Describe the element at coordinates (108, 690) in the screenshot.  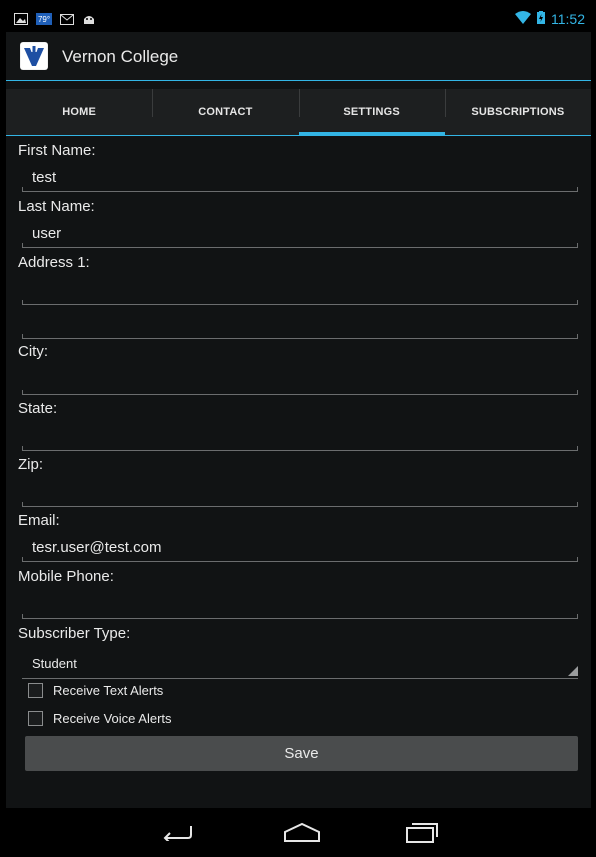
I see `text-alerts-label: Receive Text Alerts` at that location.